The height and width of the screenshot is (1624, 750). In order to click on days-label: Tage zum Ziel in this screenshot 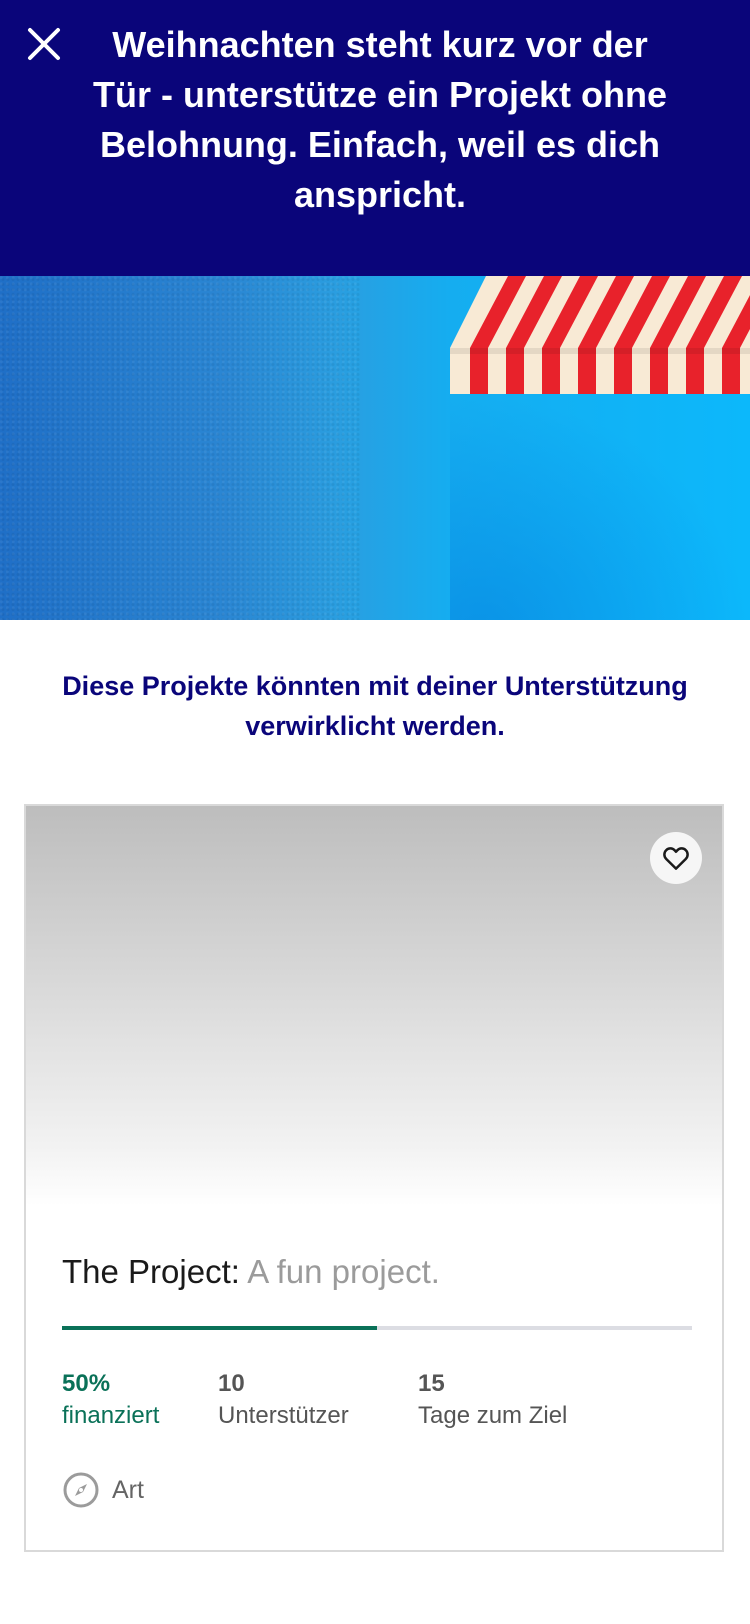, I will do `click(493, 1415)`.